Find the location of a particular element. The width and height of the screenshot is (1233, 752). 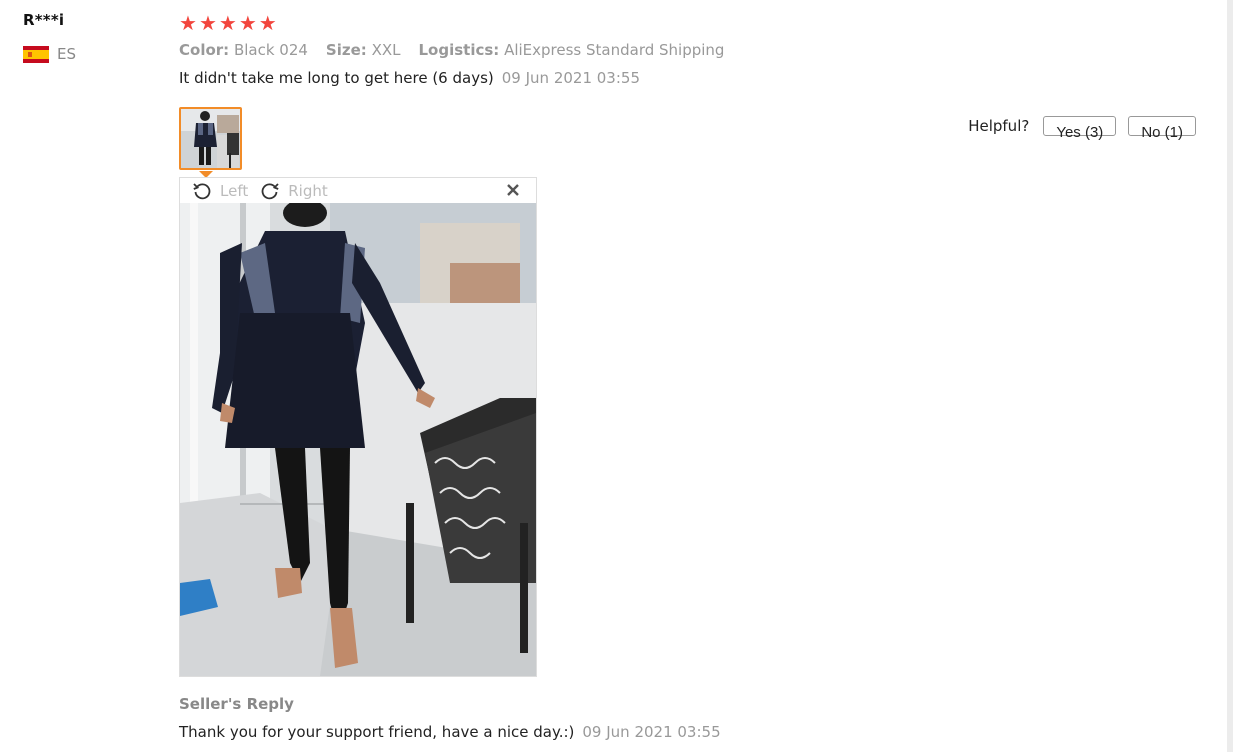

attr-color-value: Black 024 is located at coordinates (270, 50).